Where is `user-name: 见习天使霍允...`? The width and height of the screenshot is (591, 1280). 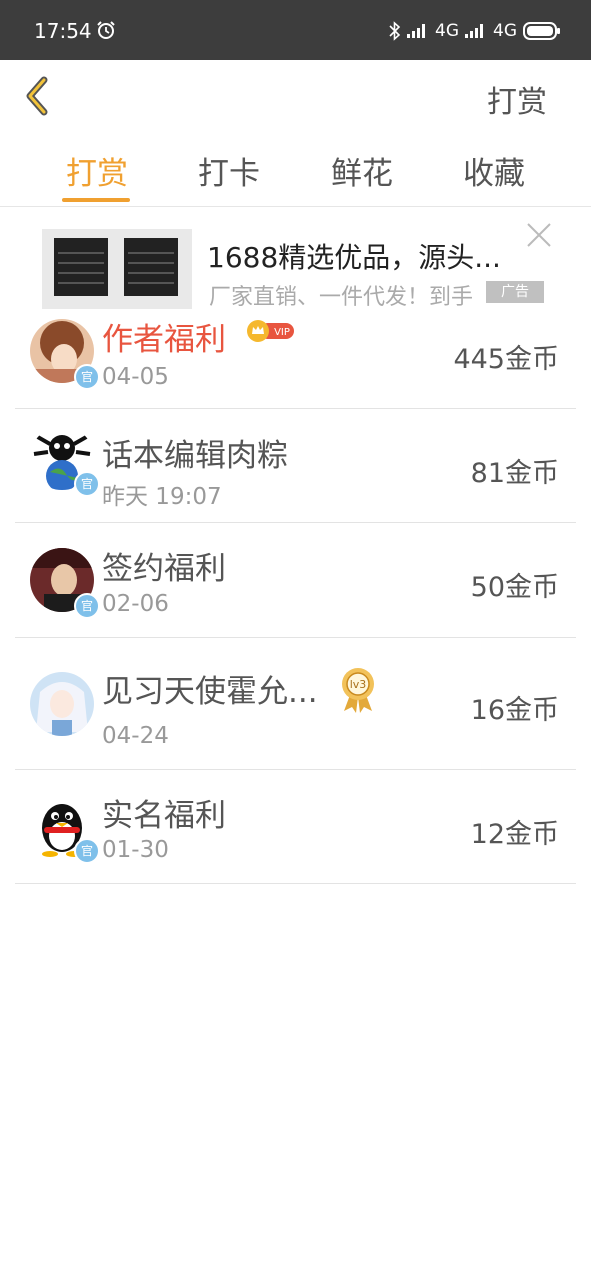 user-name: 见习天使霍允... is located at coordinates (210, 688).